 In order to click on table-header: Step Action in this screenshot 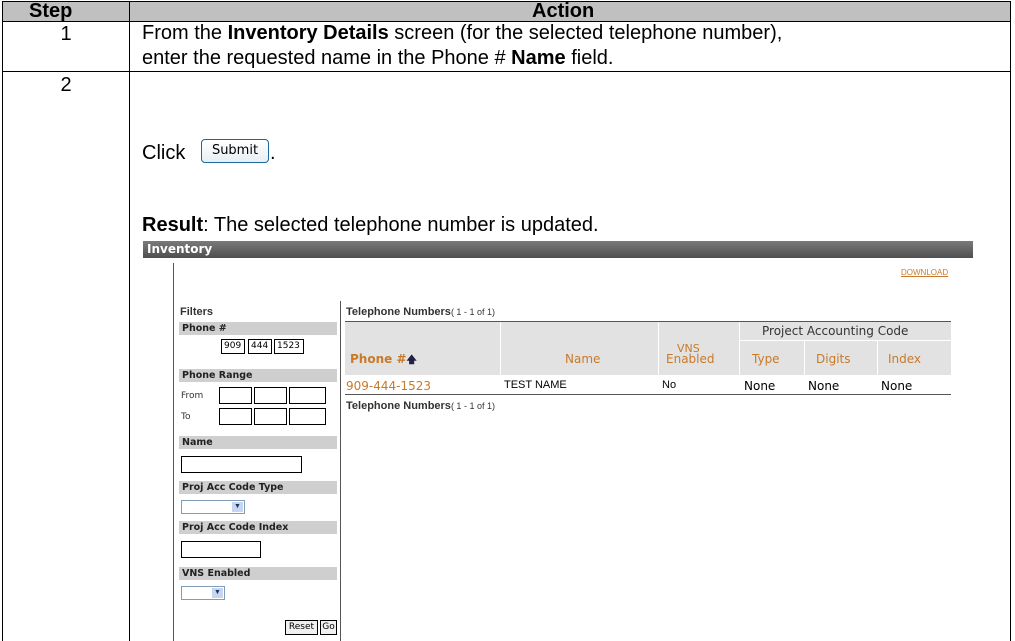, I will do `click(506, 11)`.